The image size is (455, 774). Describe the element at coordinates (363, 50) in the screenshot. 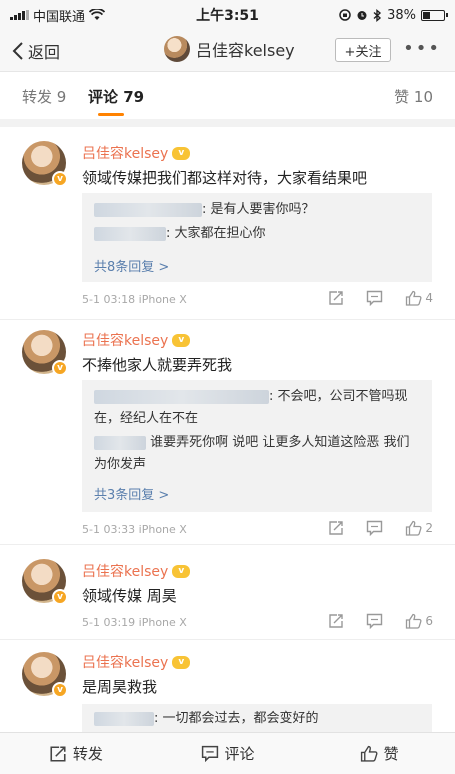

I see `follow-button: +关注` at that location.